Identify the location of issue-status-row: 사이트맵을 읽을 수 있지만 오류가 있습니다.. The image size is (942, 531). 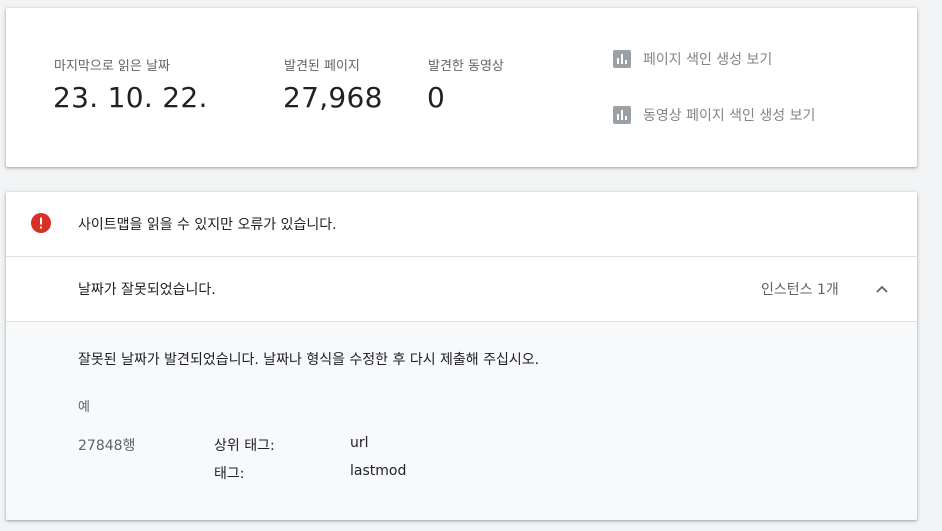
(461, 224).